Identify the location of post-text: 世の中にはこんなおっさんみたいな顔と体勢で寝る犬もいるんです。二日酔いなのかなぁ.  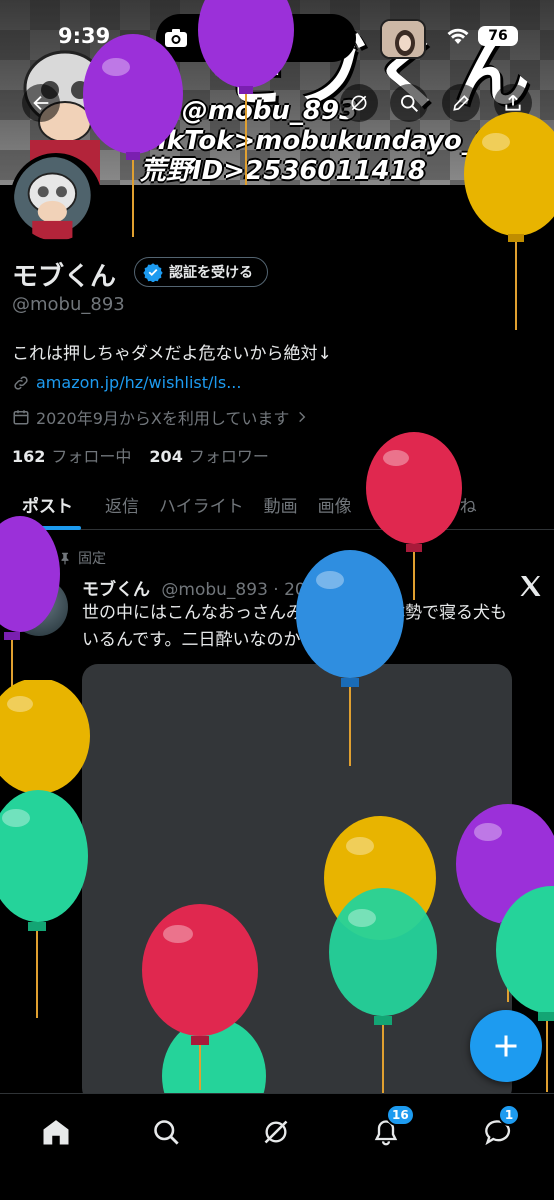
(294, 626).